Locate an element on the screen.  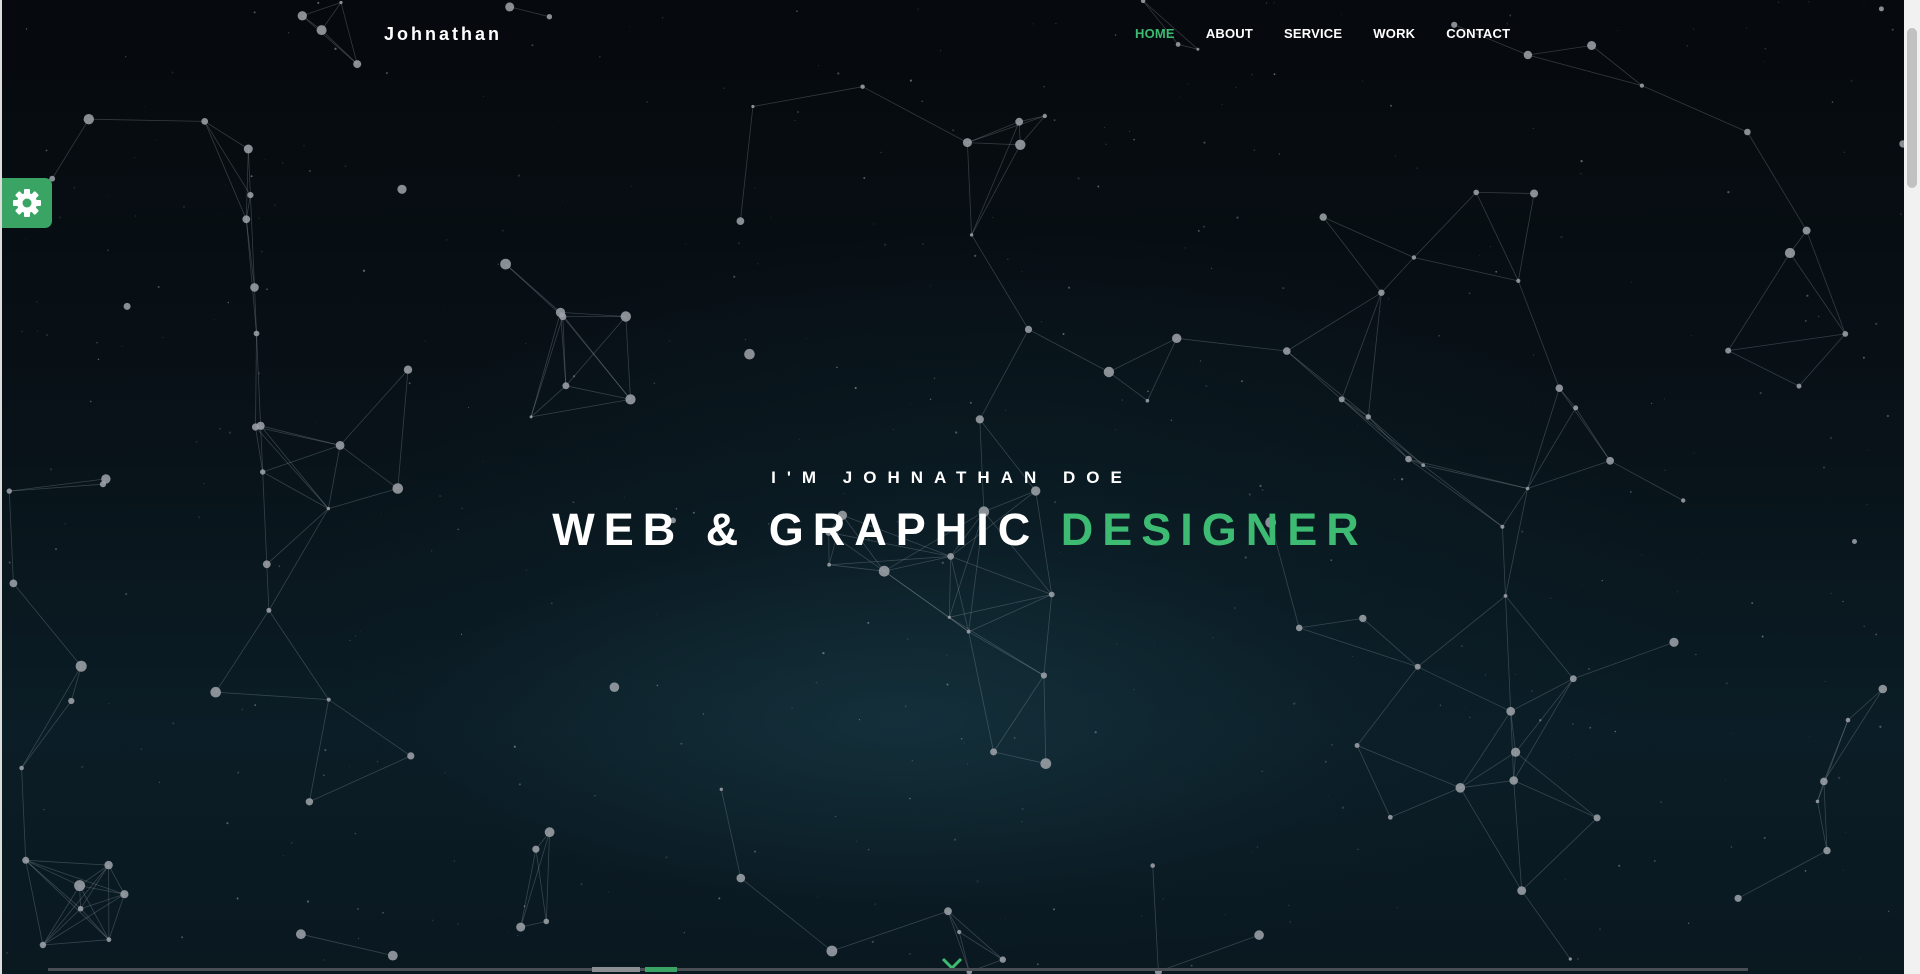
scrollbar-thumb is located at coordinates (1912, 108).